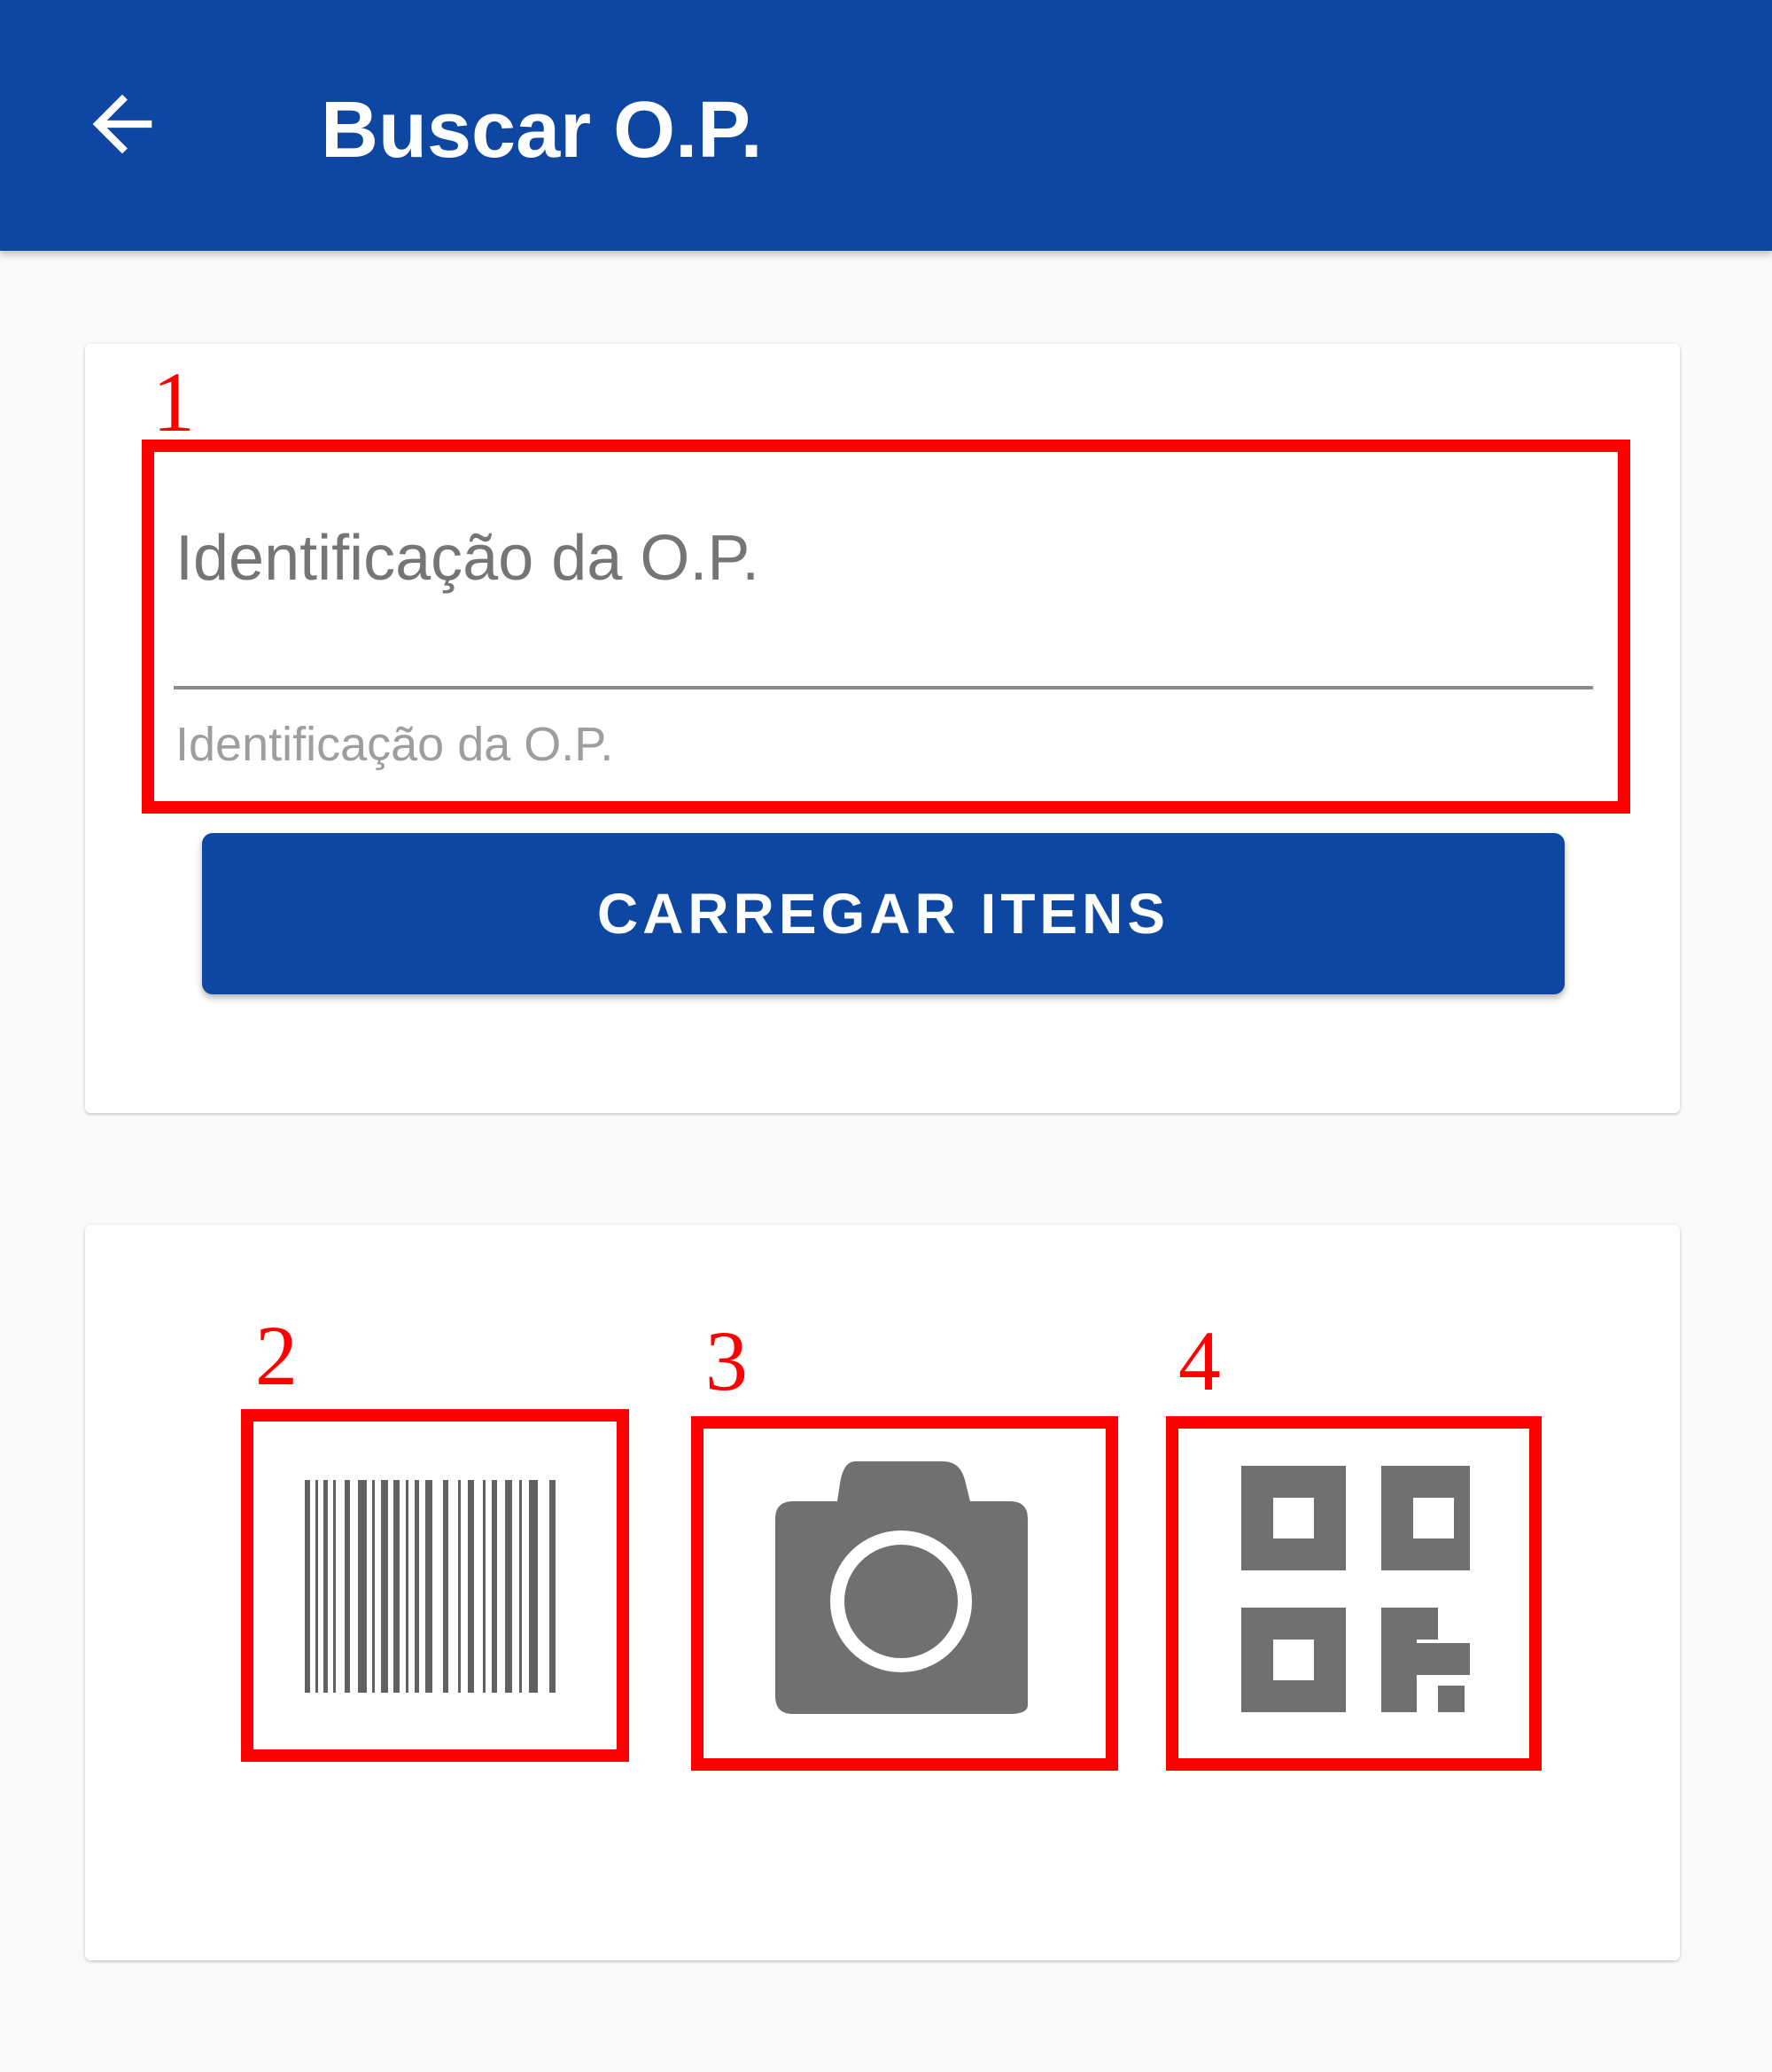 The image size is (1772, 2072). What do you see at coordinates (174, 401) in the screenshot?
I see `annotation-number-1: 1` at bounding box center [174, 401].